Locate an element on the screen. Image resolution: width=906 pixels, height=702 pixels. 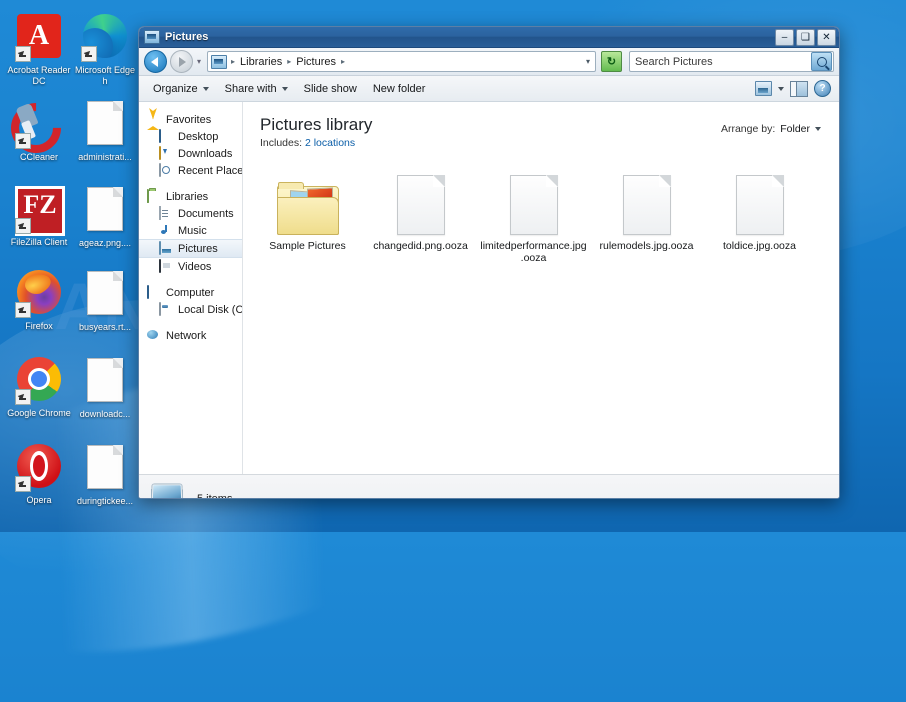
forward-button is located at coordinates (181, 61).